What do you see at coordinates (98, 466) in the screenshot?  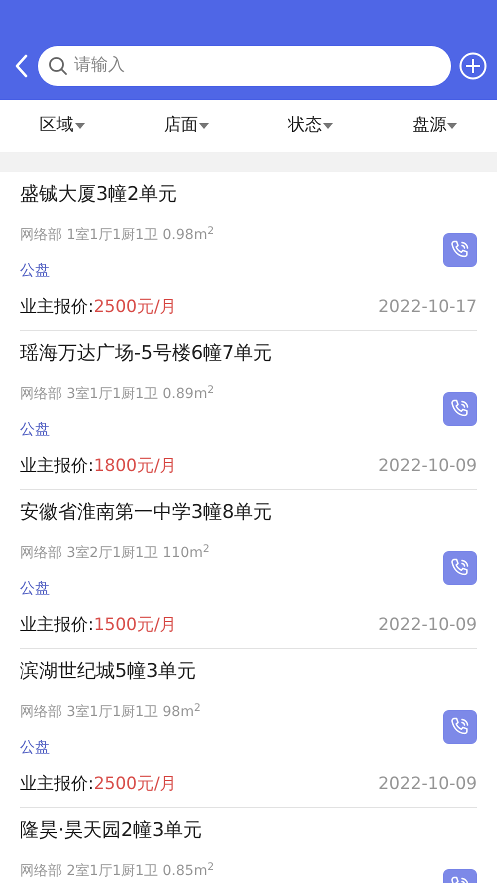 I see `price-text: 业主报价:1800元/月` at bounding box center [98, 466].